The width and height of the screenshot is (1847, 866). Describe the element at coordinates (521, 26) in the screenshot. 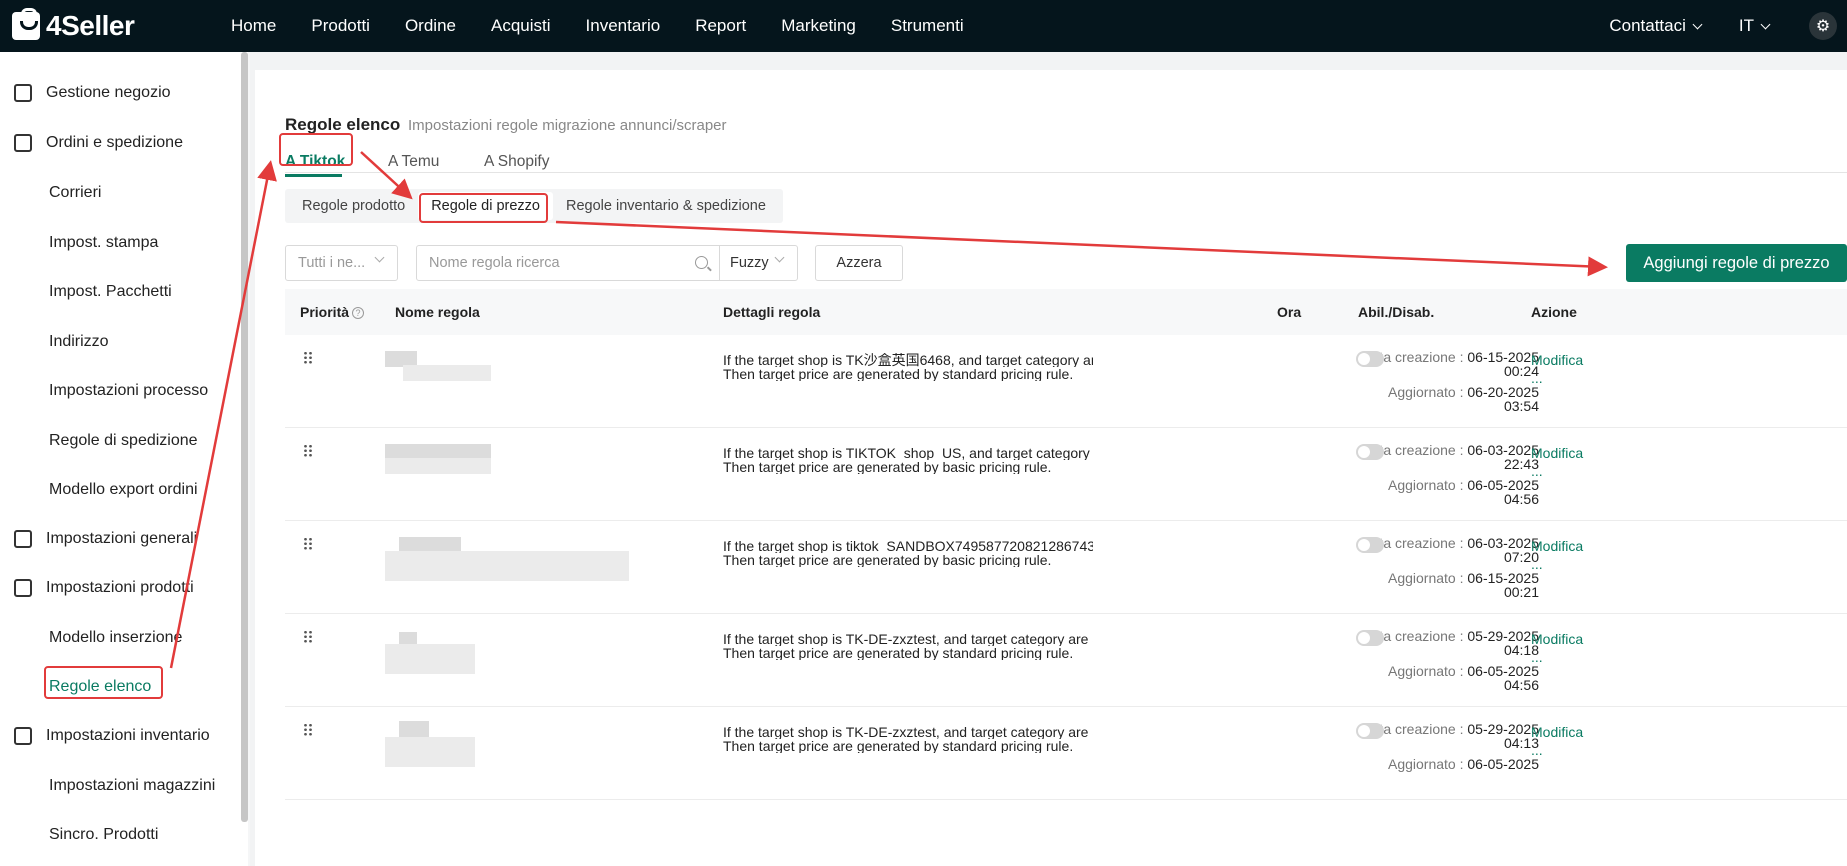

I see `nav-acquisti: Acquisti` at that location.